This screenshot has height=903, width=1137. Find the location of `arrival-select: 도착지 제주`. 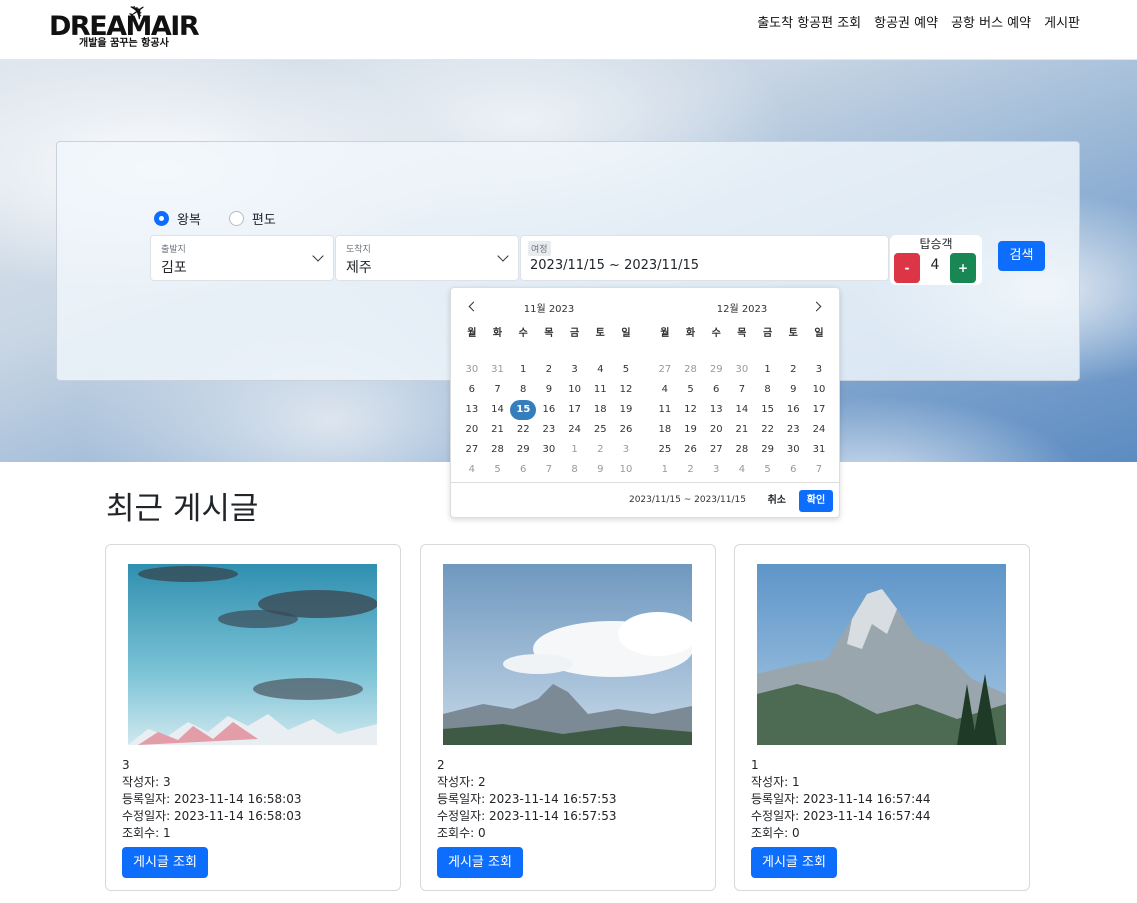

arrival-select: 도착지 제주 is located at coordinates (427, 258).